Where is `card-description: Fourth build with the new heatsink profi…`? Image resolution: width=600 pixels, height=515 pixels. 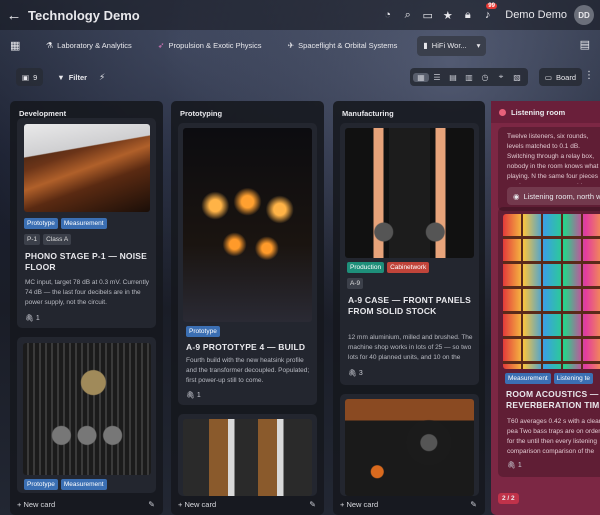 card-description: Fourth build with the new heatsink profi… is located at coordinates (248, 370).